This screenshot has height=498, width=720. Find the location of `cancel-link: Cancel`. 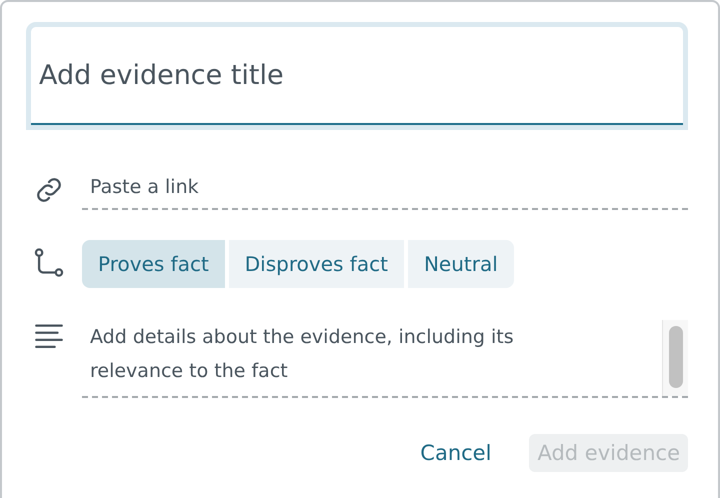

cancel-link: Cancel is located at coordinates (456, 453).